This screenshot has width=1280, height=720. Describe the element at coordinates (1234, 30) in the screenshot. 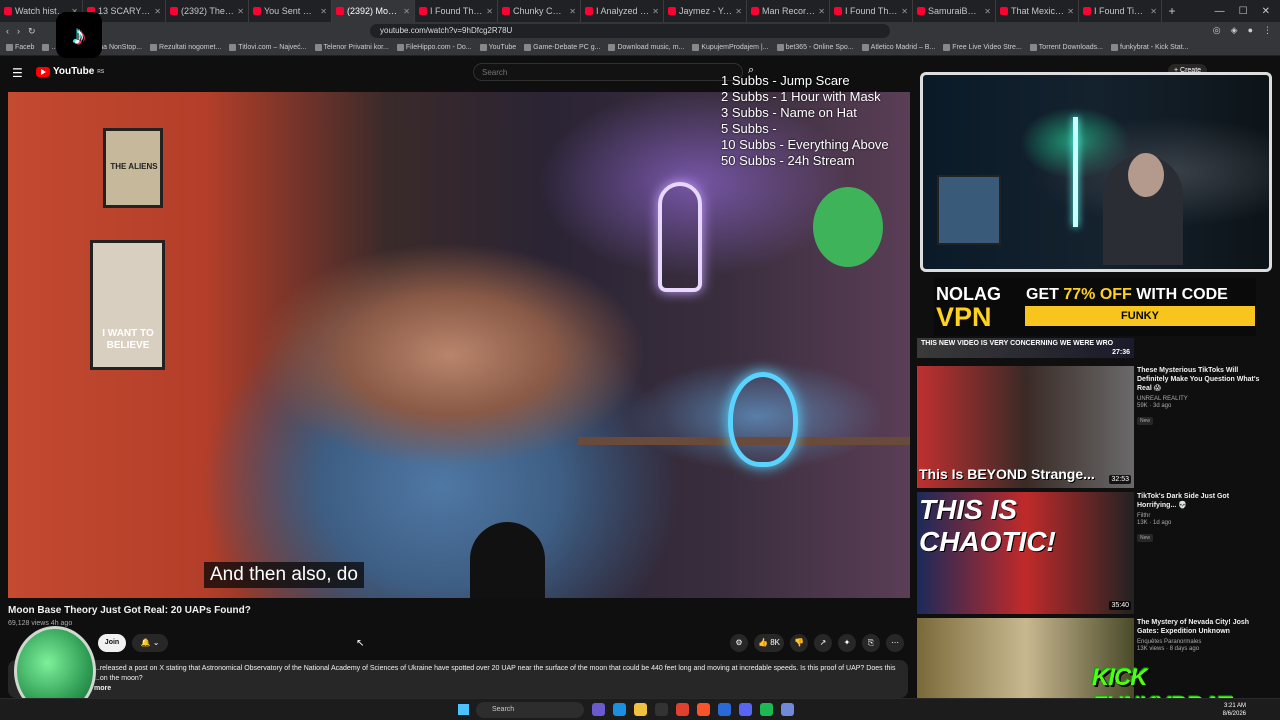

I see `extension-icon: ◈` at that location.